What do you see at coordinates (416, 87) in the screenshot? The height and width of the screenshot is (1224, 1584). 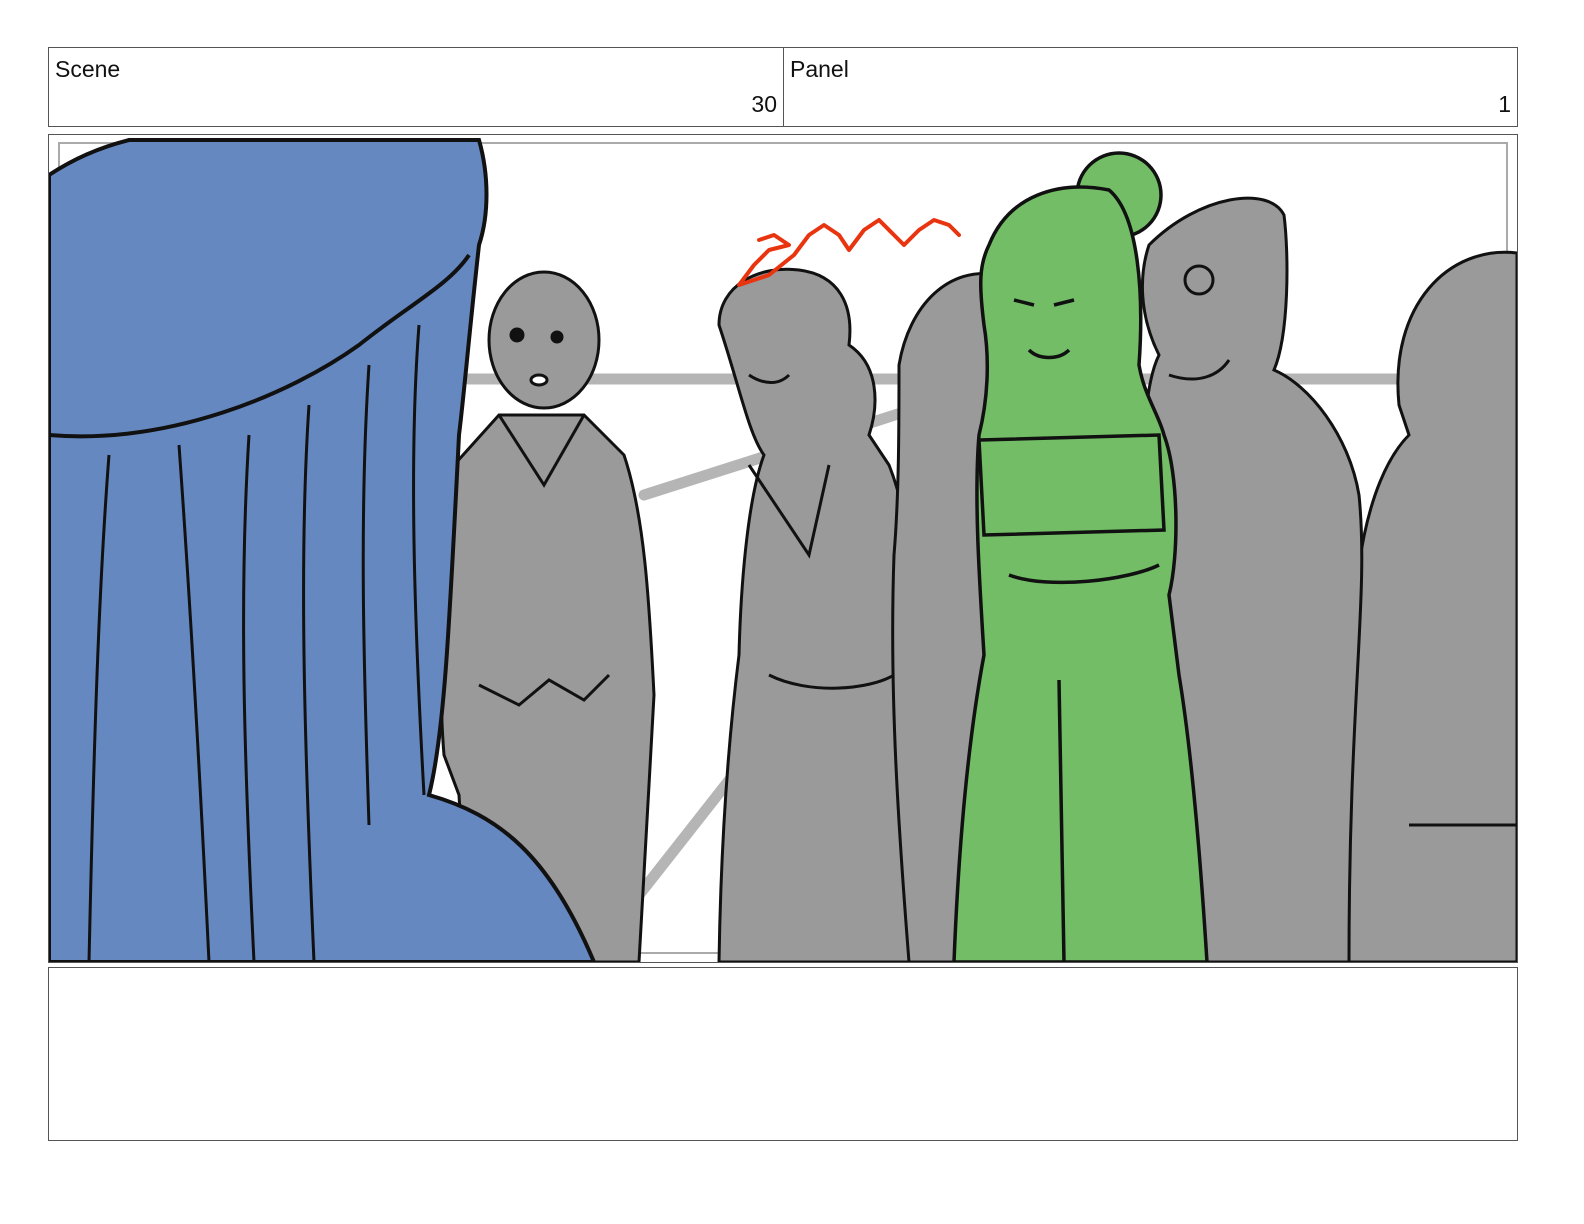 I see `scene-cell: Scene 30` at bounding box center [416, 87].